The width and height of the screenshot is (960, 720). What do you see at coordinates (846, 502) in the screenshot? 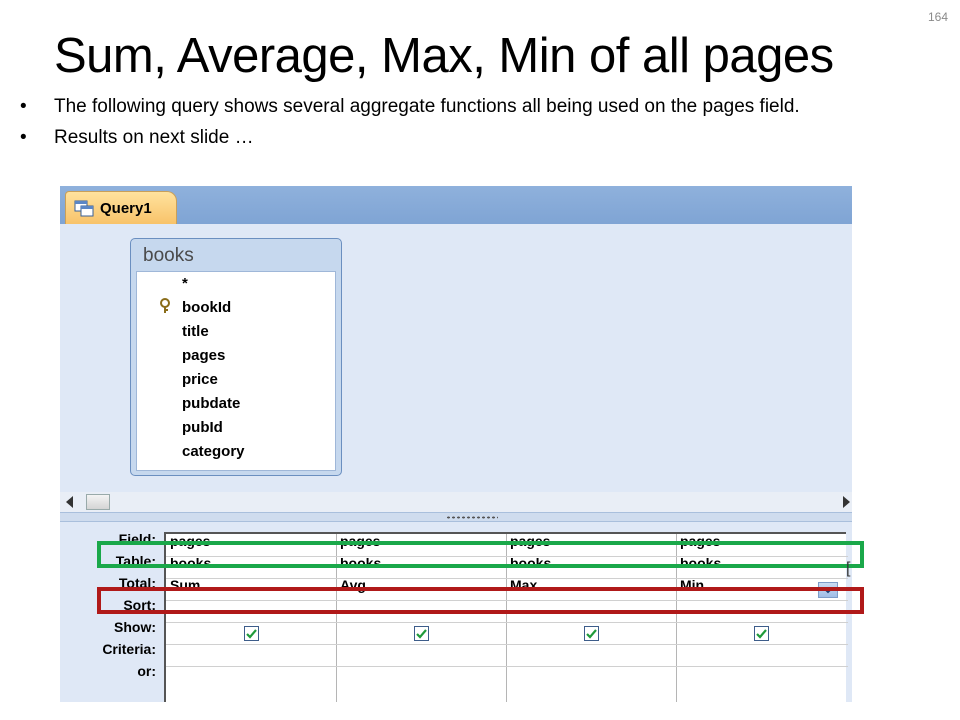
I see `scroll-right-icon` at bounding box center [846, 502].